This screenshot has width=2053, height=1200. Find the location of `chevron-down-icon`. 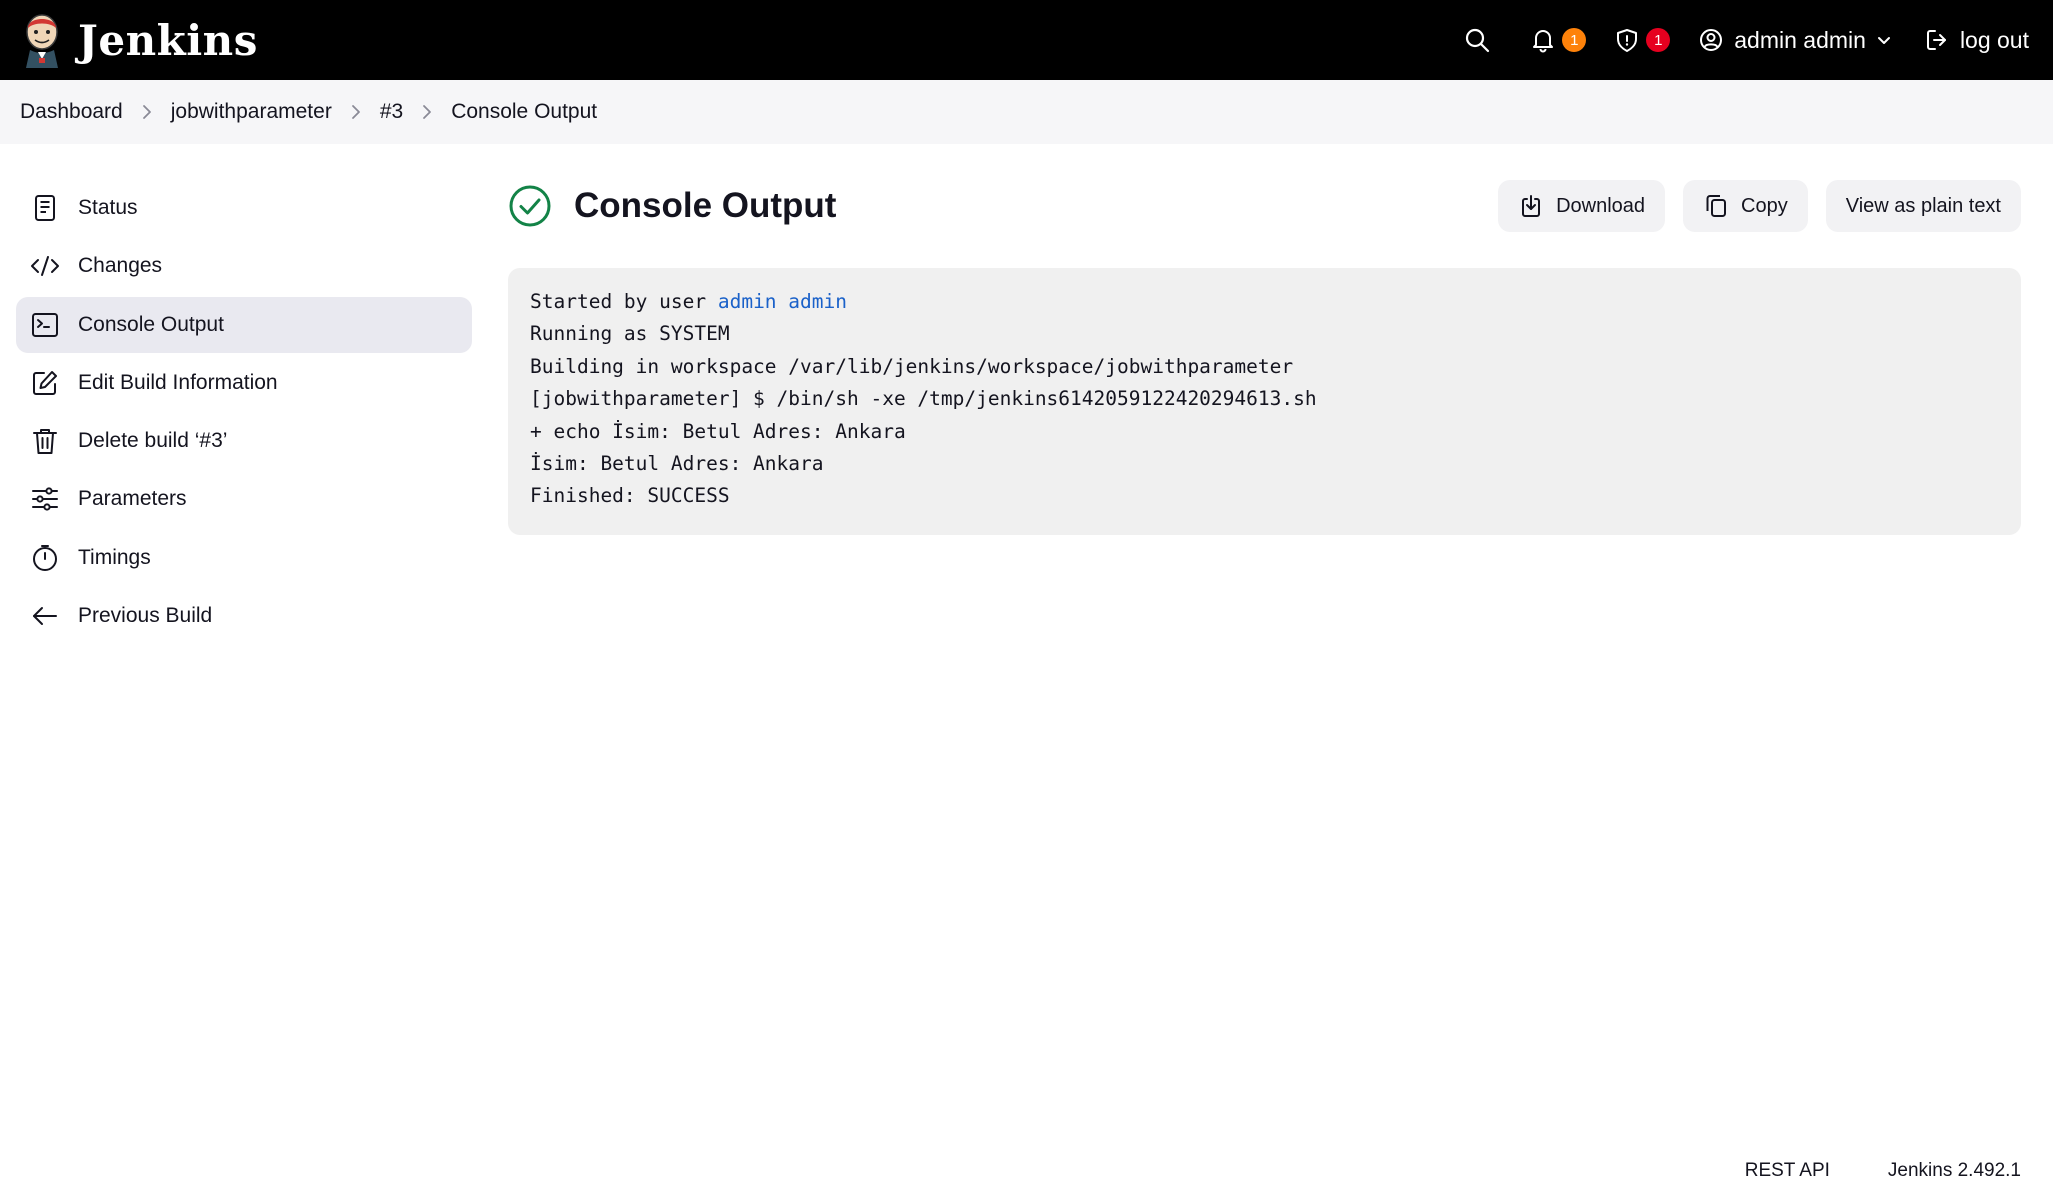

chevron-down-icon is located at coordinates (1884, 40).